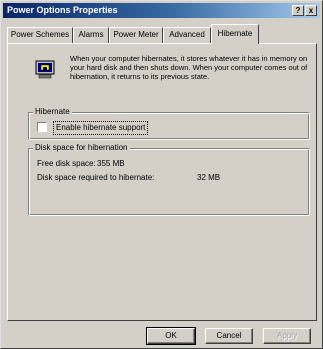 Image resolution: width=323 pixels, height=349 pixels. Describe the element at coordinates (298, 10) in the screenshot. I see `help-button: ?` at that location.